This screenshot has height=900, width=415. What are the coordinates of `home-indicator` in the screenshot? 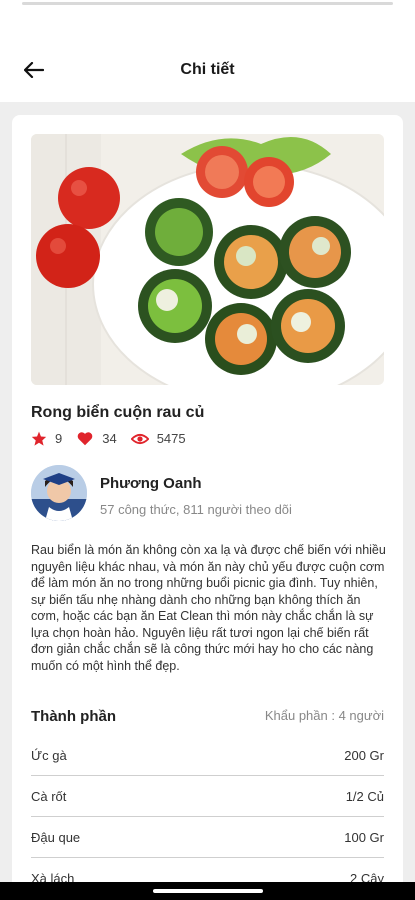 It's located at (207, 891).